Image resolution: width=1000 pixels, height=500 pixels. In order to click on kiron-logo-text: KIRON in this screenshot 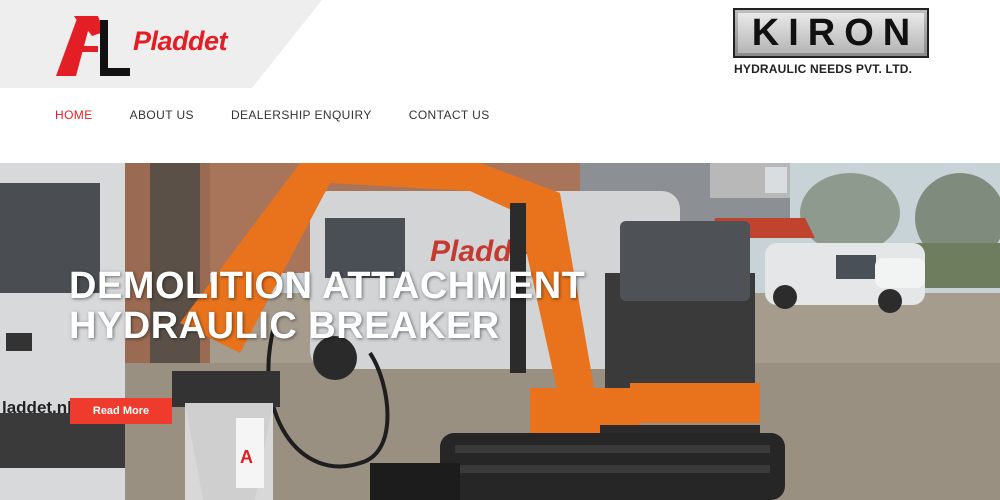, I will do `click(835, 32)`.